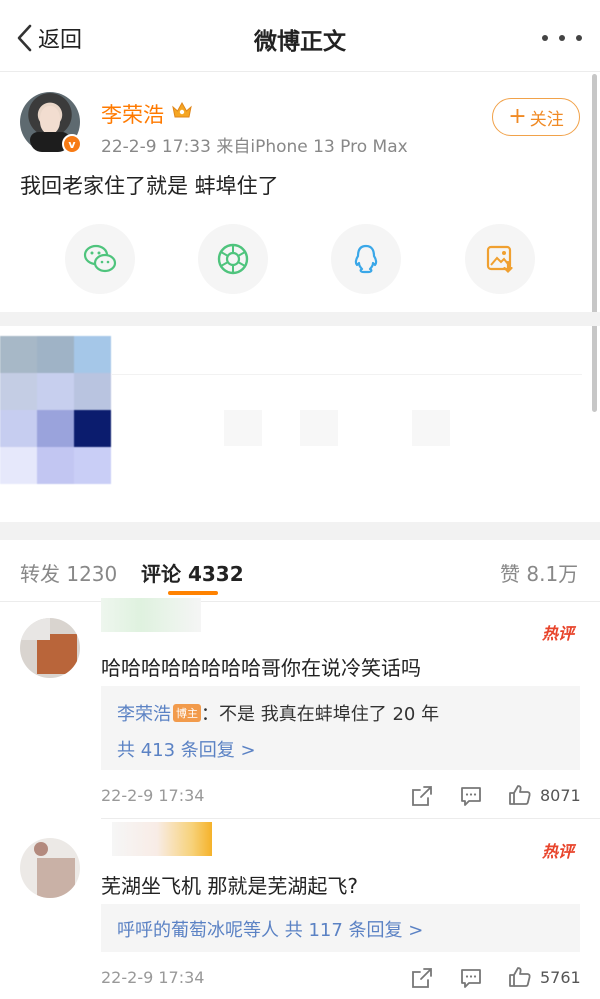 This screenshot has width=600, height=999. I want to click on qq-icon, so click(366, 259).